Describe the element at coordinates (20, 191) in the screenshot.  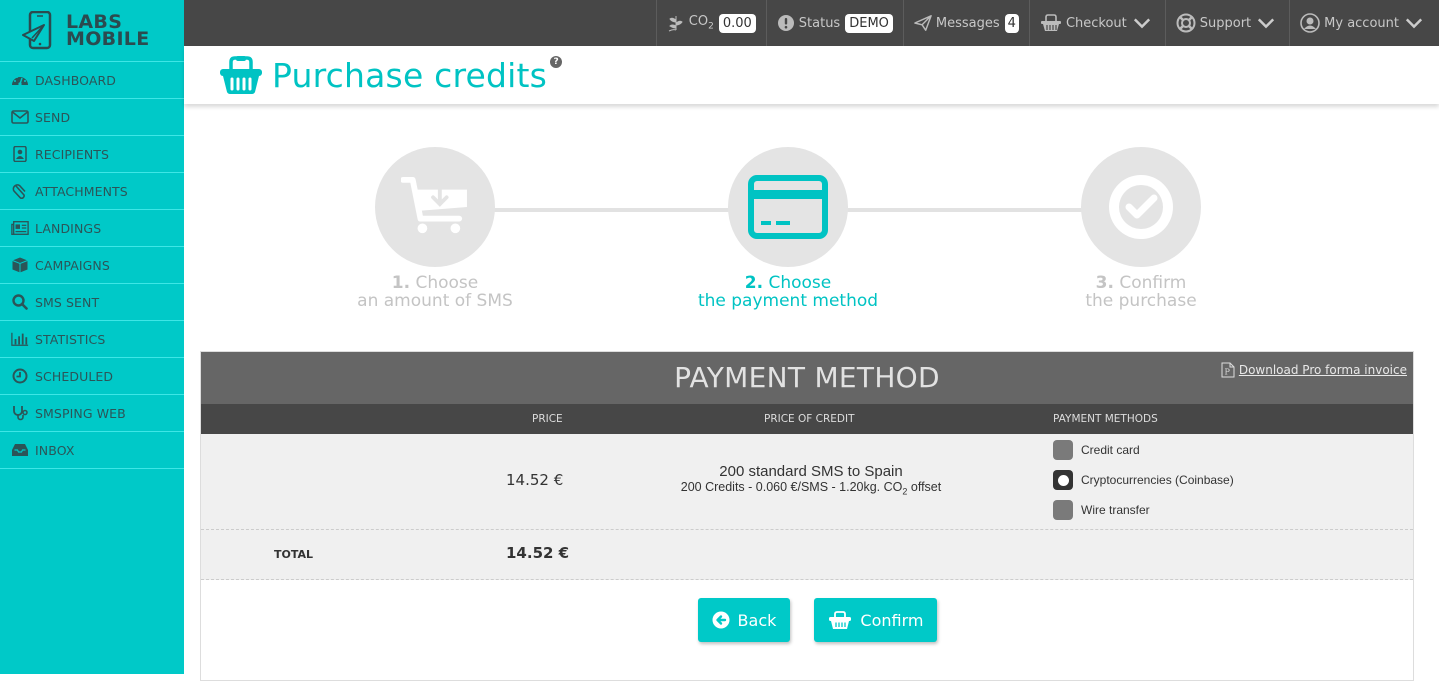
I see `paperclip-icon` at that location.